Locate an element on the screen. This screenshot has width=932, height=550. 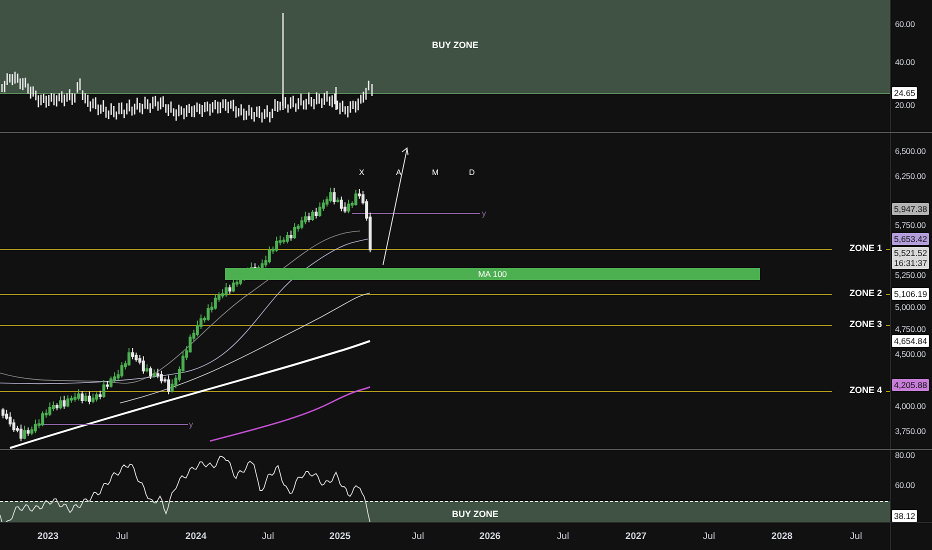
pattern-letter: A is located at coordinates (399, 172).